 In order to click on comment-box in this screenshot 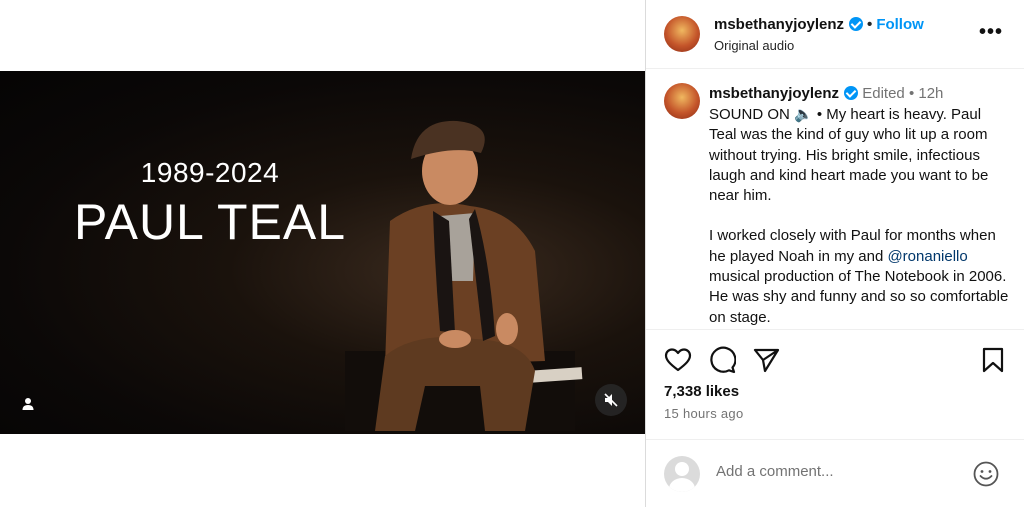, I will do `click(835, 473)`.